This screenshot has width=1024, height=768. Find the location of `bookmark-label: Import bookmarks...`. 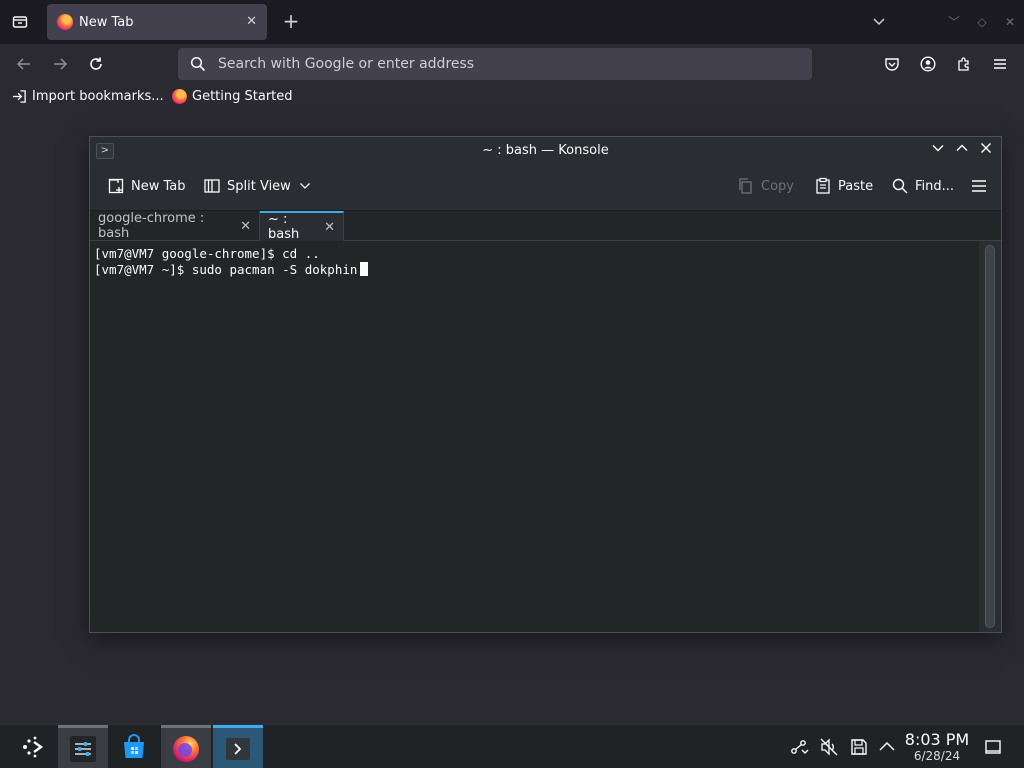

bookmark-label: Import bookmarks... is located at coordinates (98, 96).